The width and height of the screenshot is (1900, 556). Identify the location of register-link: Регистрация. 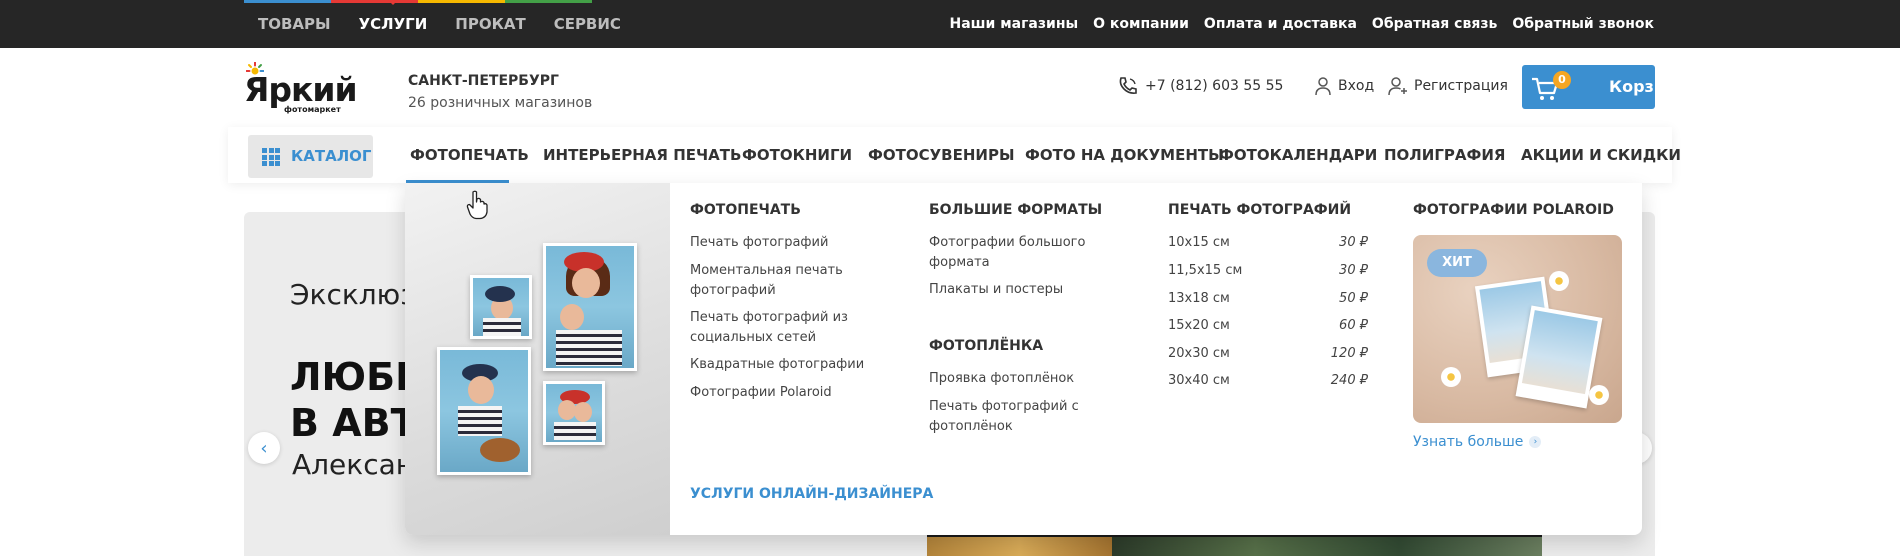
(1448, 86).